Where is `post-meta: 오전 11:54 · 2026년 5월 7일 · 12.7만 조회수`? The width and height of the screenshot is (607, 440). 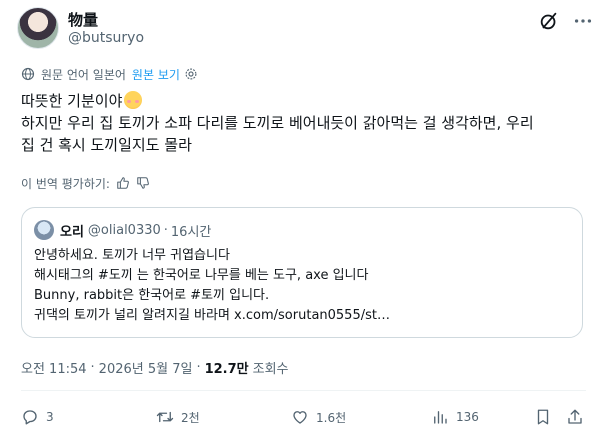
post-meta: 오전 11:54 · 2026년 5월 7일 · 12.7만 조회수 is located at coordinates (155, 367).